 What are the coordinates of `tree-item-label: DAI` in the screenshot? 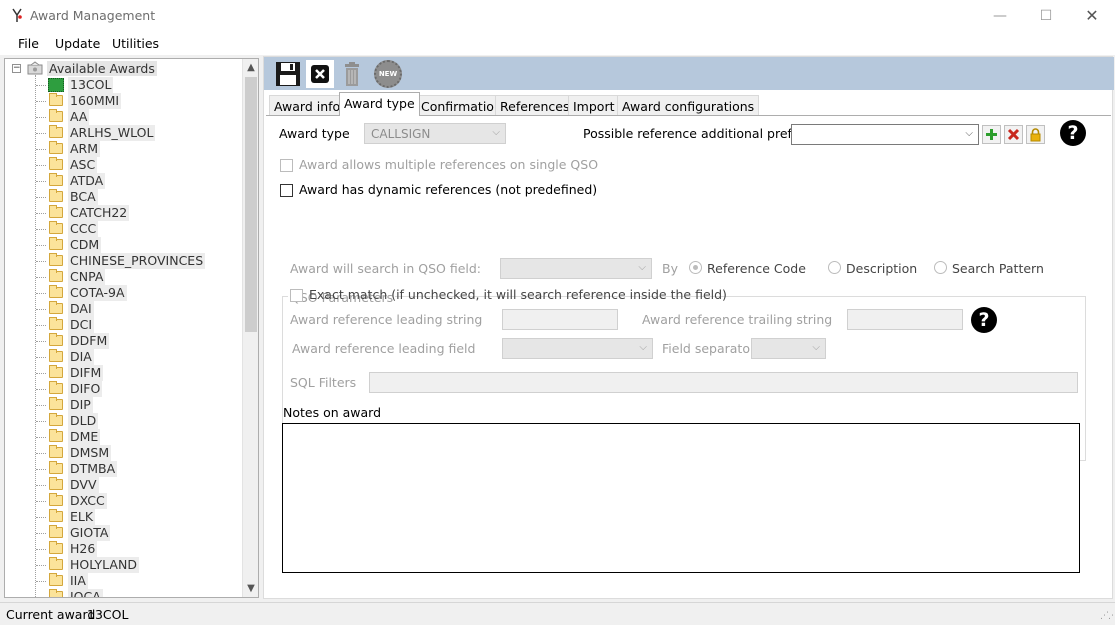 It's located at (81, 309).